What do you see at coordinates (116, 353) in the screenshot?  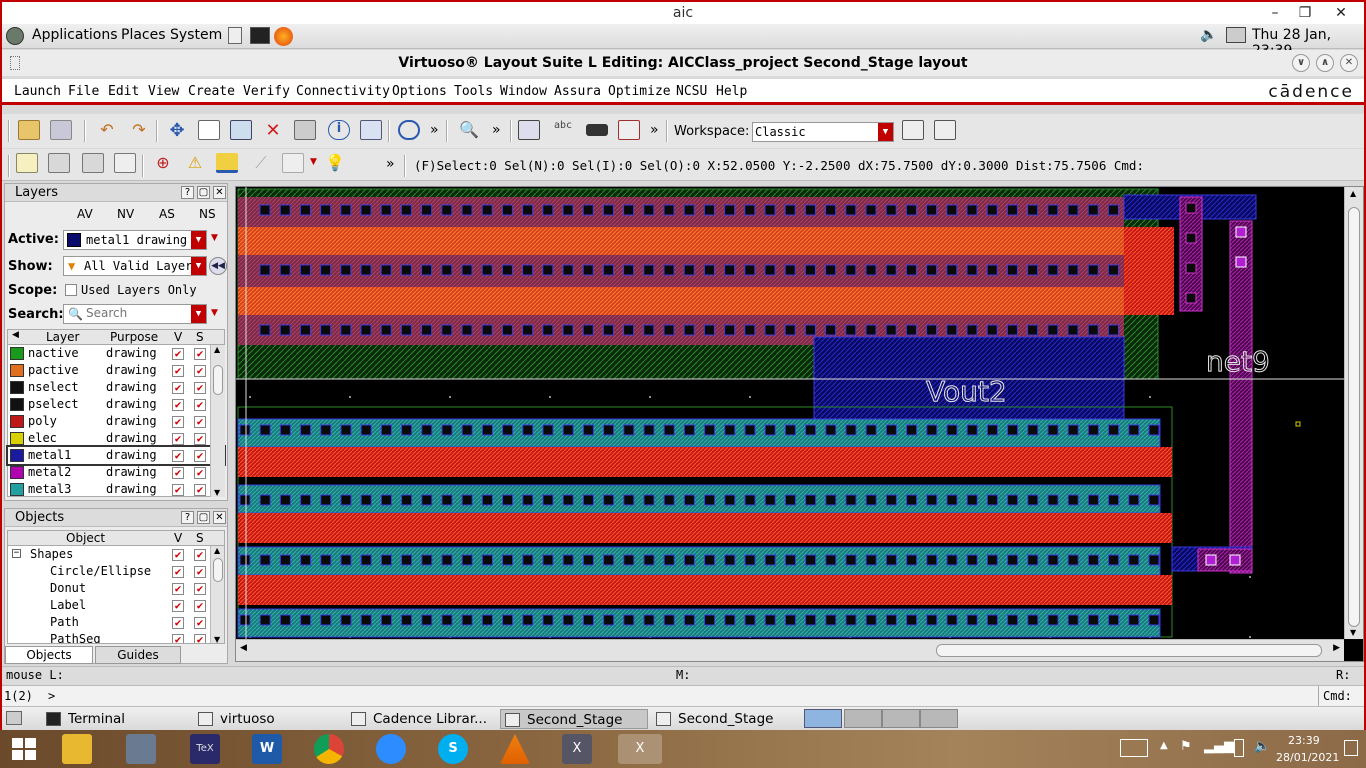 I see `layer-row-nactive: nactive drawing ✔ ✔` at bounding box center [116, 353].